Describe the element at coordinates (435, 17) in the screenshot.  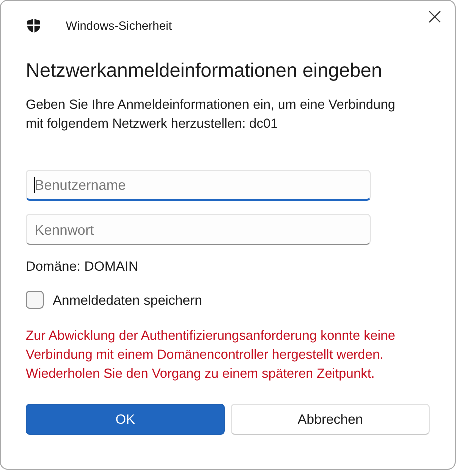
I see `close-icon` at that location.